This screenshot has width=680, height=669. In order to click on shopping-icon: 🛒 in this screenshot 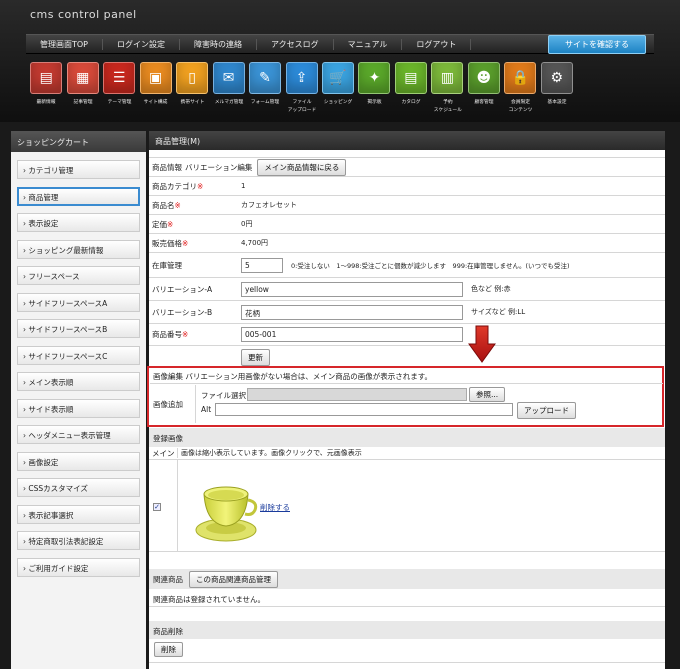, I will do `click(337, 78)`.